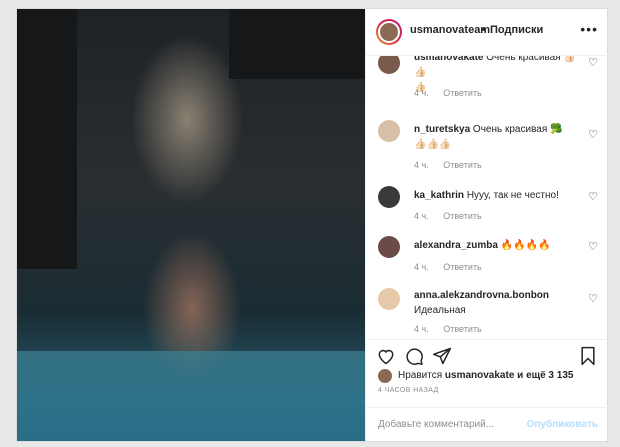 This screenshot has width=620, height=447. I want to click on liker-username: usmanovakate, so click(479, 375).